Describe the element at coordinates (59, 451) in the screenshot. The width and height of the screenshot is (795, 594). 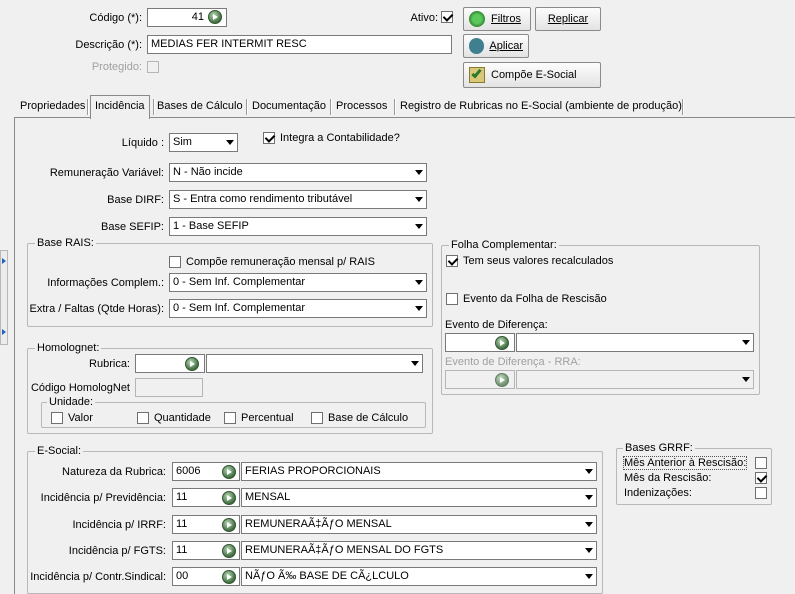
I see `esocial-title: E-Social:` at that location.